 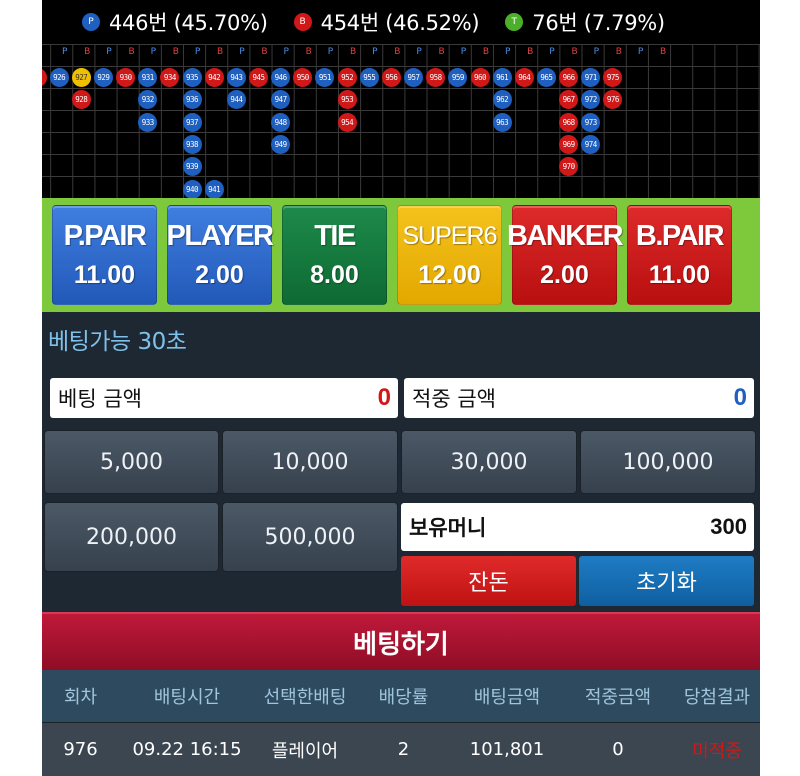 I want to click on tie-stat: T 76번 (7.79%), so click(x=585, y=22).